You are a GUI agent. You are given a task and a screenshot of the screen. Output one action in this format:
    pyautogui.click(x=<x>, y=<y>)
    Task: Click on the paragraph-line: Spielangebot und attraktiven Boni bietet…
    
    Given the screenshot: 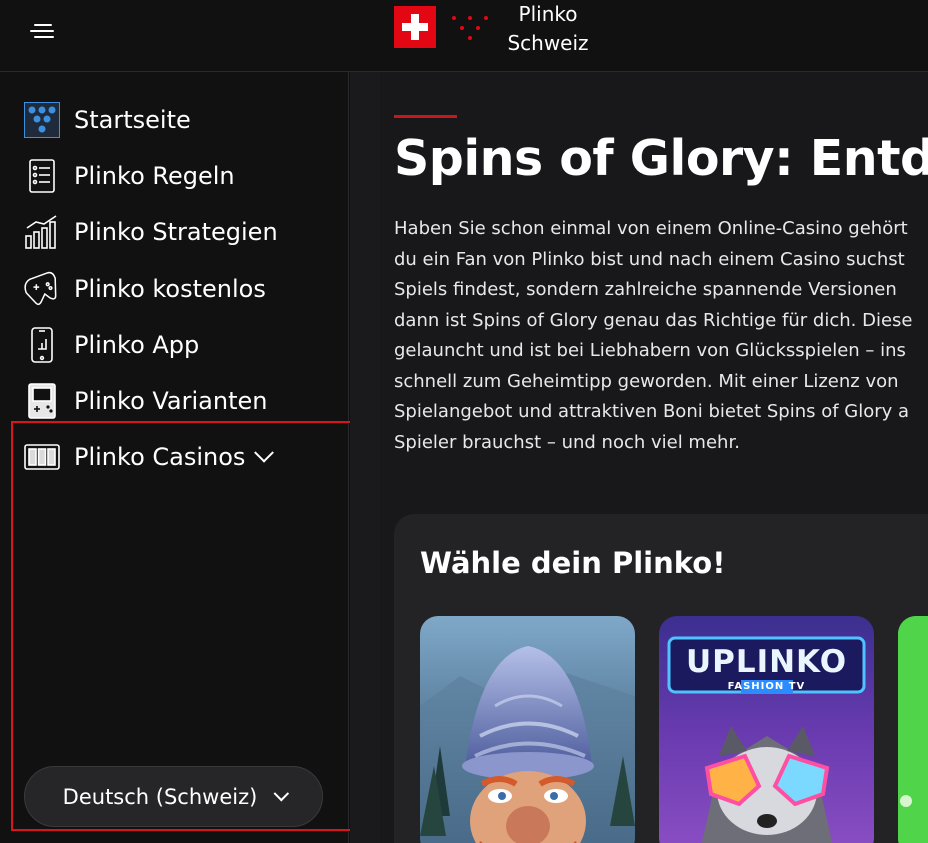 What is the action you would take?
    pyautogui.click(x=652, y=411)
    